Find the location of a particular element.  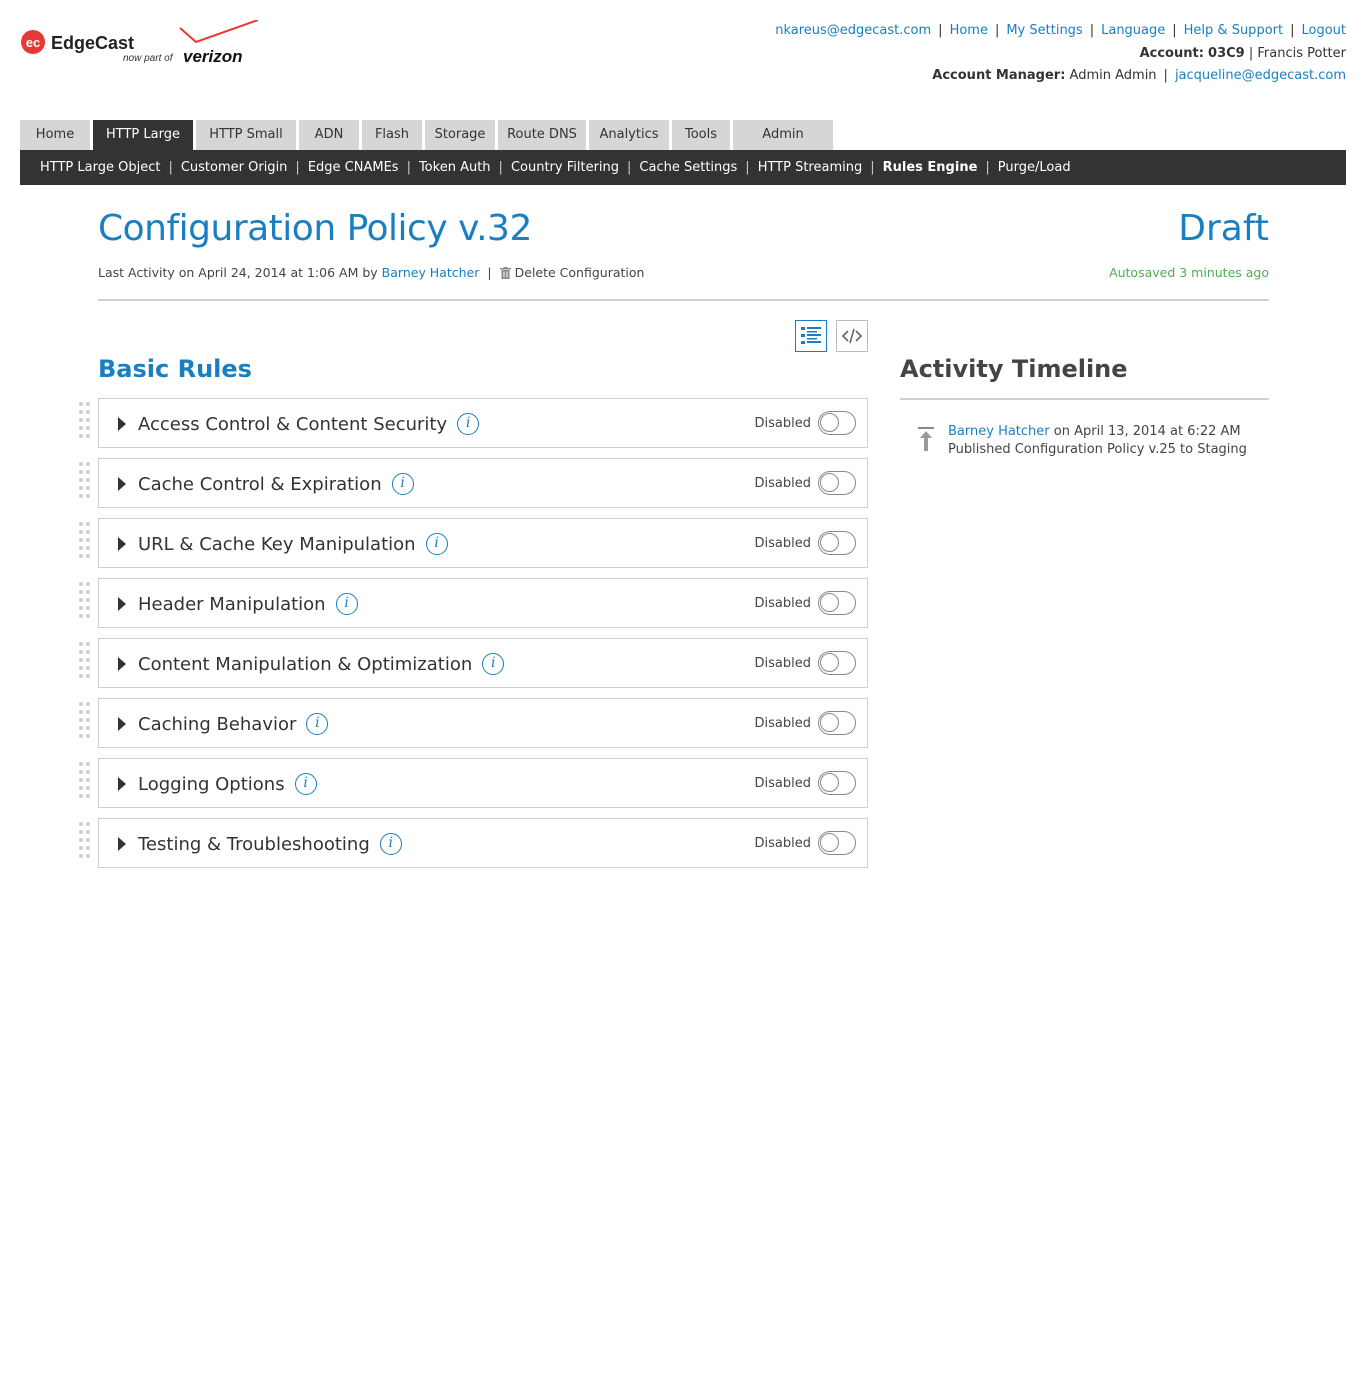

rule-title-row: Cache Control & Expiration i is located at coordinates (276, 484).